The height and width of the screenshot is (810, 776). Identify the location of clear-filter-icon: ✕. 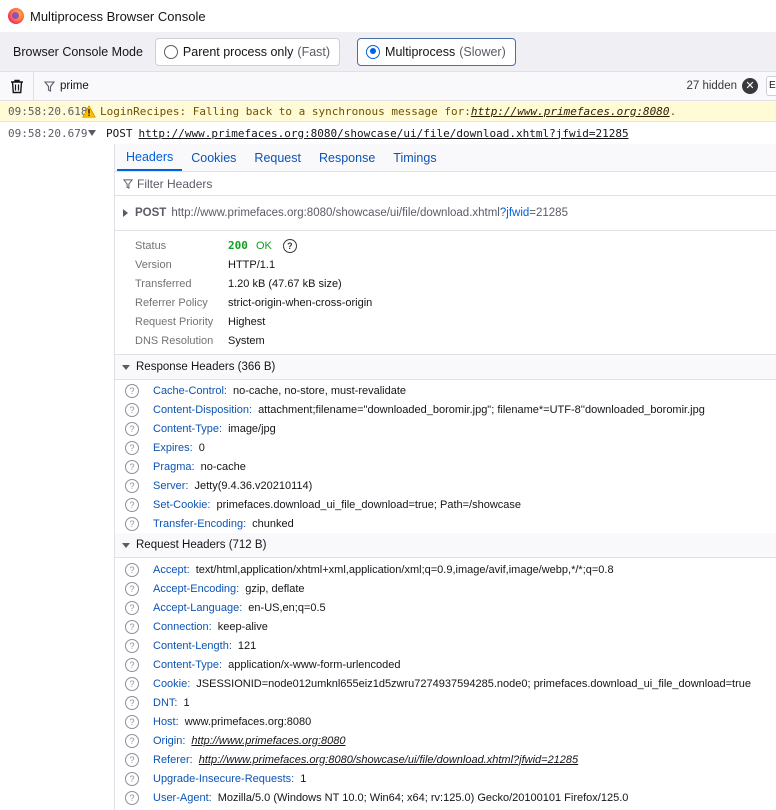
(750, 86).